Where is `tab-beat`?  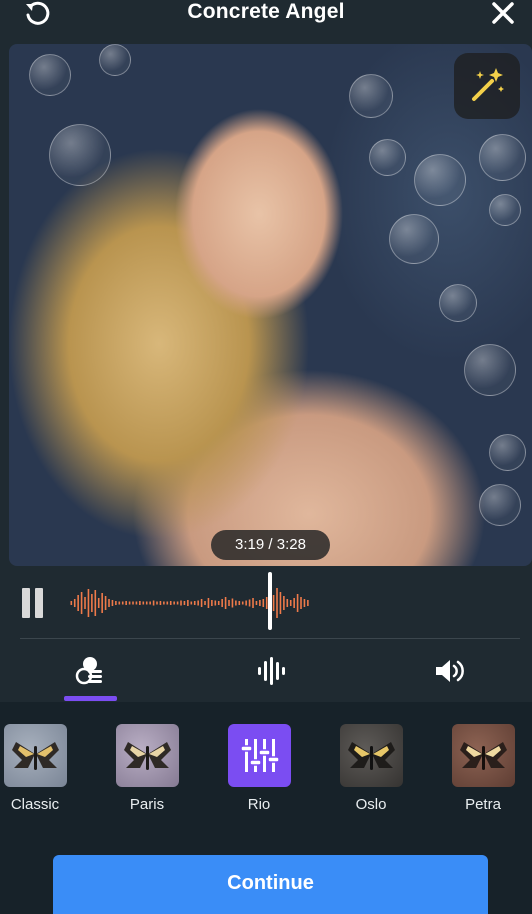
tab-beat is located at coordinates (270, 671).